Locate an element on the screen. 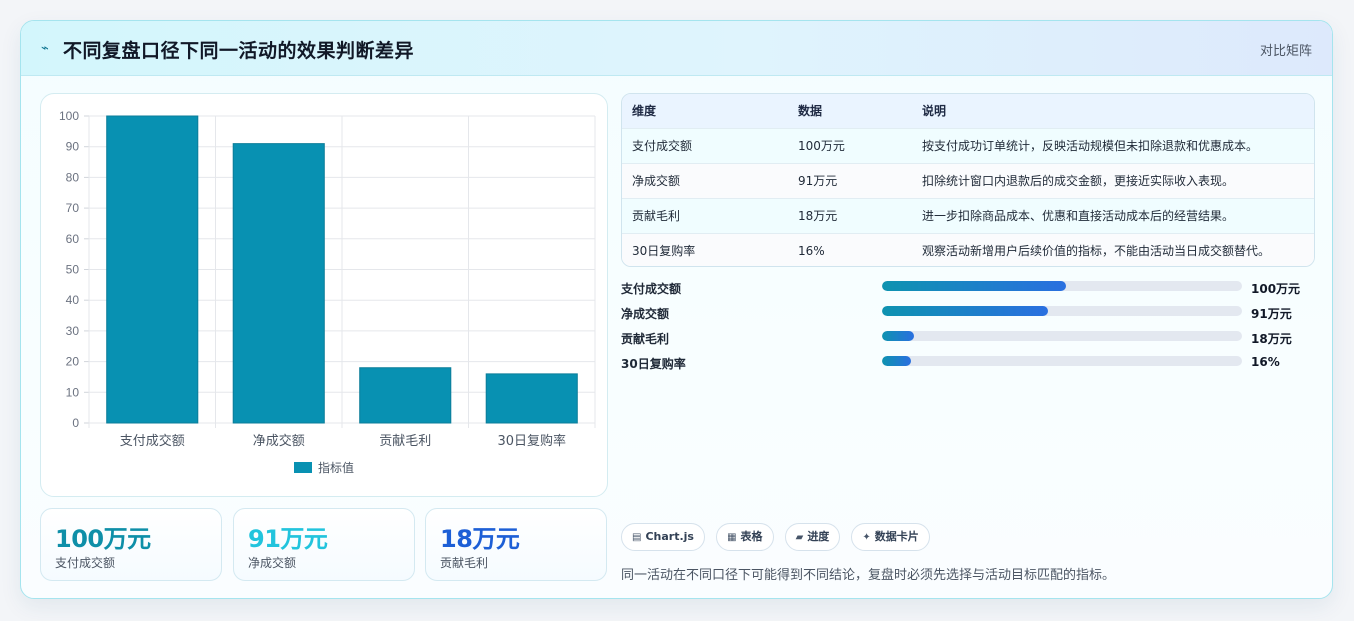 The image size is (1354, 621). y-tick-label: 70 is located at coordinates (73, 208).